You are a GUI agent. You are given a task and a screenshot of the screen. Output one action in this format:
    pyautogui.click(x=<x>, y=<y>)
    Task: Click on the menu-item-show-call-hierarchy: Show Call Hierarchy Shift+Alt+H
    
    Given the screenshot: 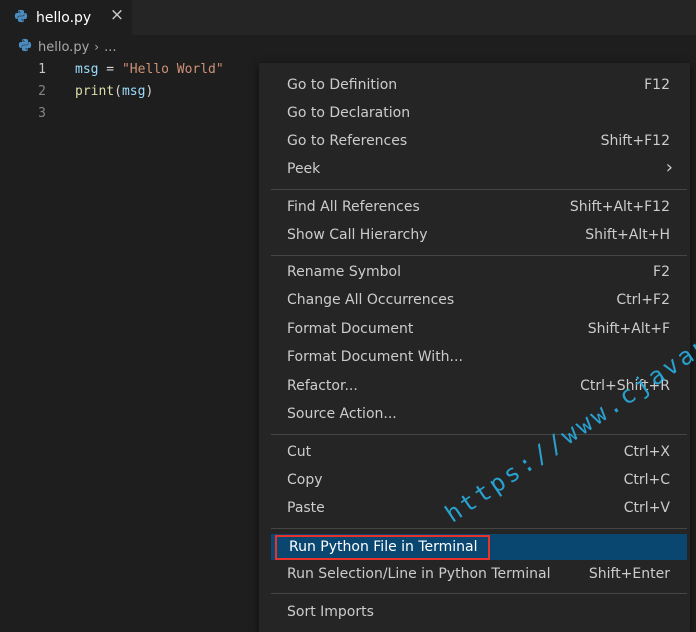 What is the action you would take?
    pyautogui.click(x=479, y=236)
    